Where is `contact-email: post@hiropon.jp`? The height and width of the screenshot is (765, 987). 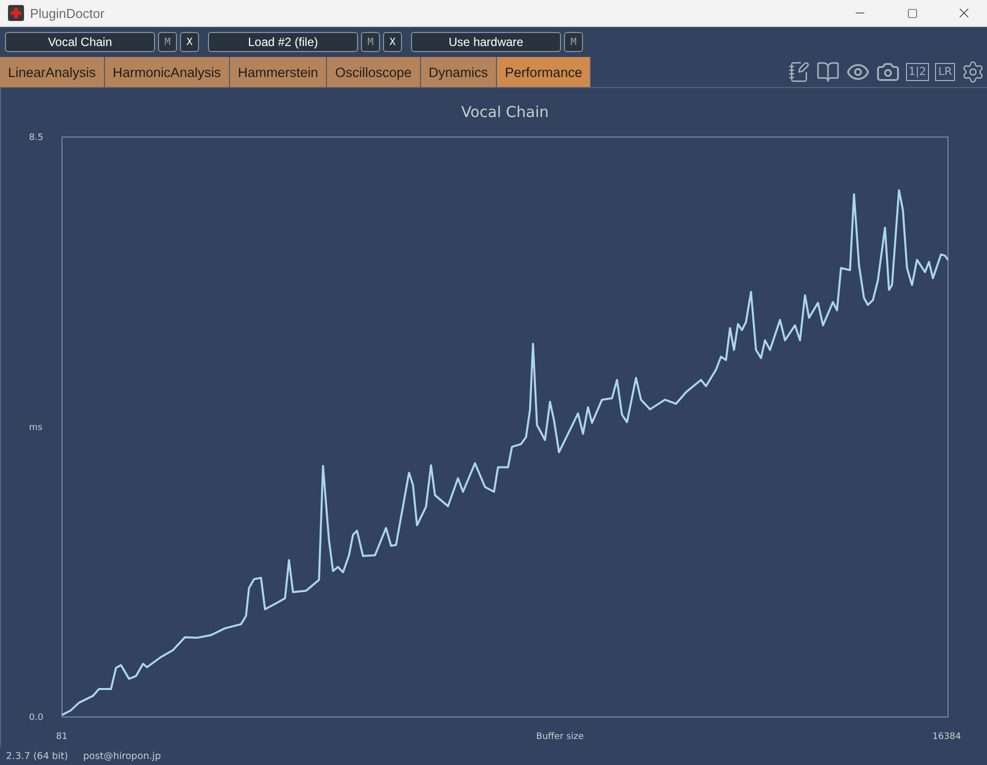 contact-email: post@hiropon.jp is located at coordinates (122, 756).